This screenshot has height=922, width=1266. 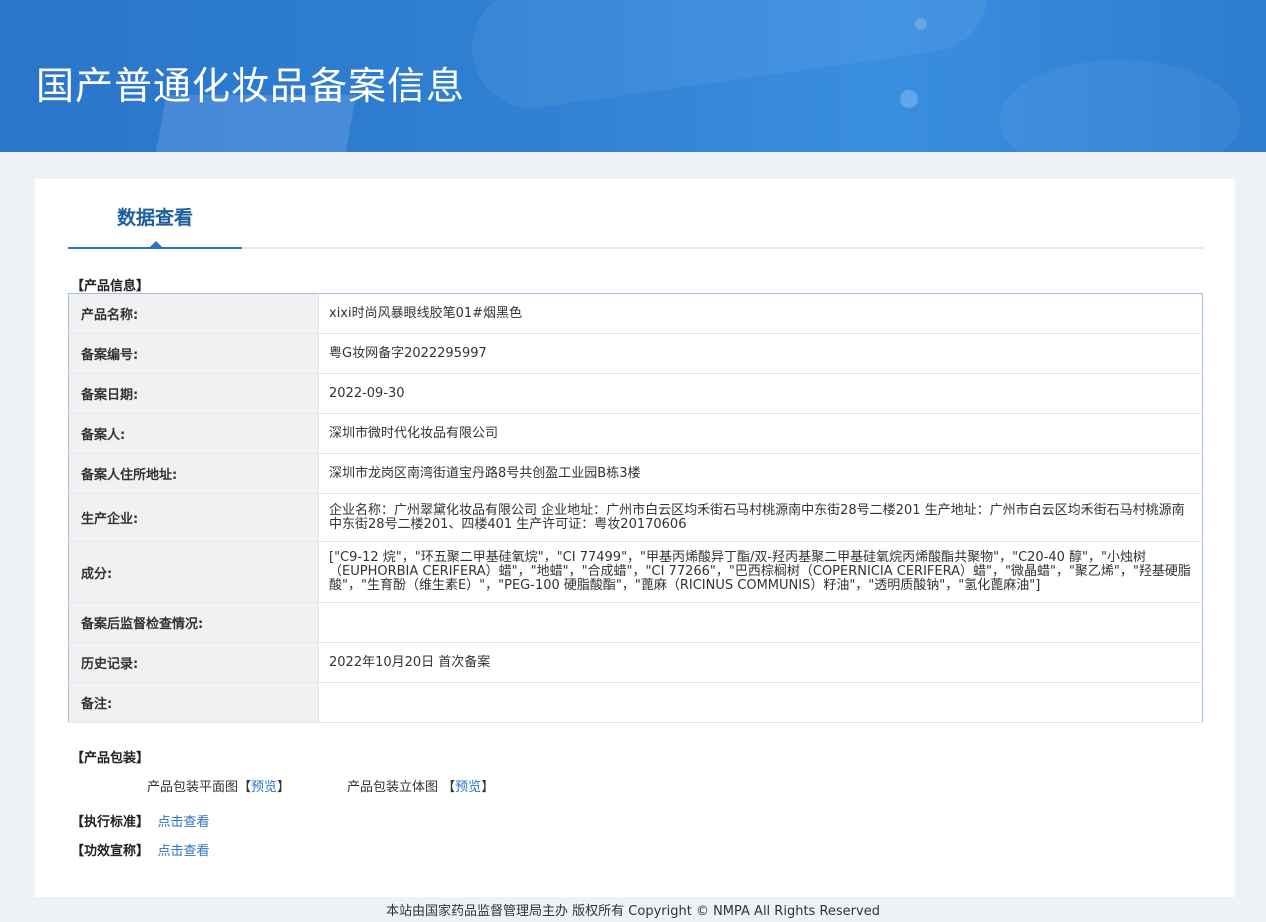 What do you see at coordinates (193, 702) in the screenshot?
I see `row-key: 备注:` at bounding box center [193, 702].